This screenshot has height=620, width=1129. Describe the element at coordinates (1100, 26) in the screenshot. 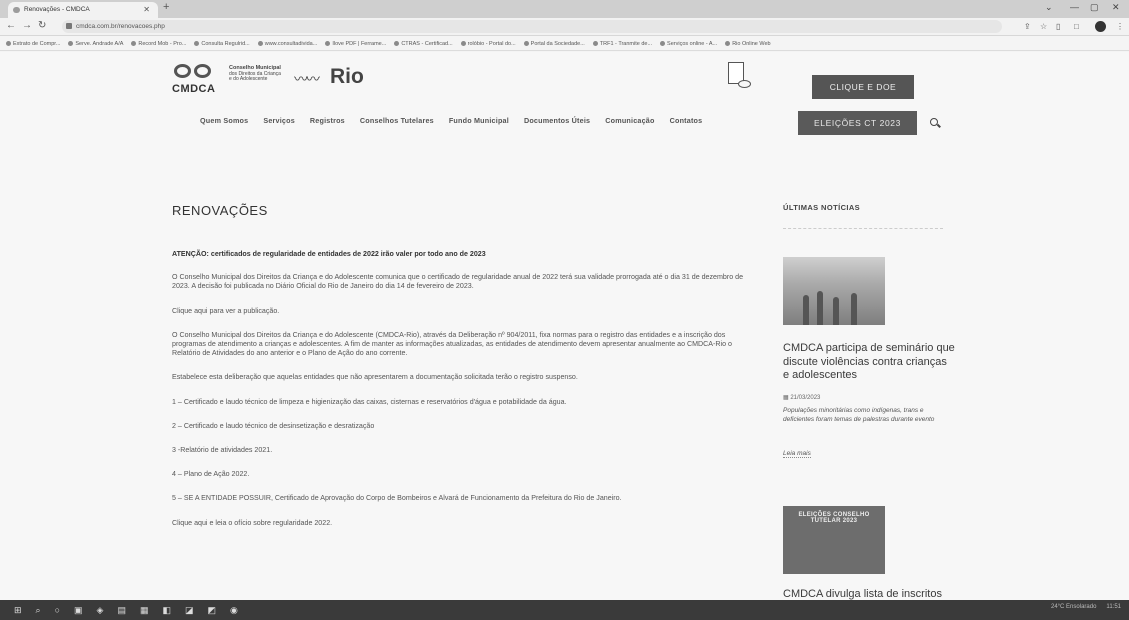

I see `profile-avatar` at that location.